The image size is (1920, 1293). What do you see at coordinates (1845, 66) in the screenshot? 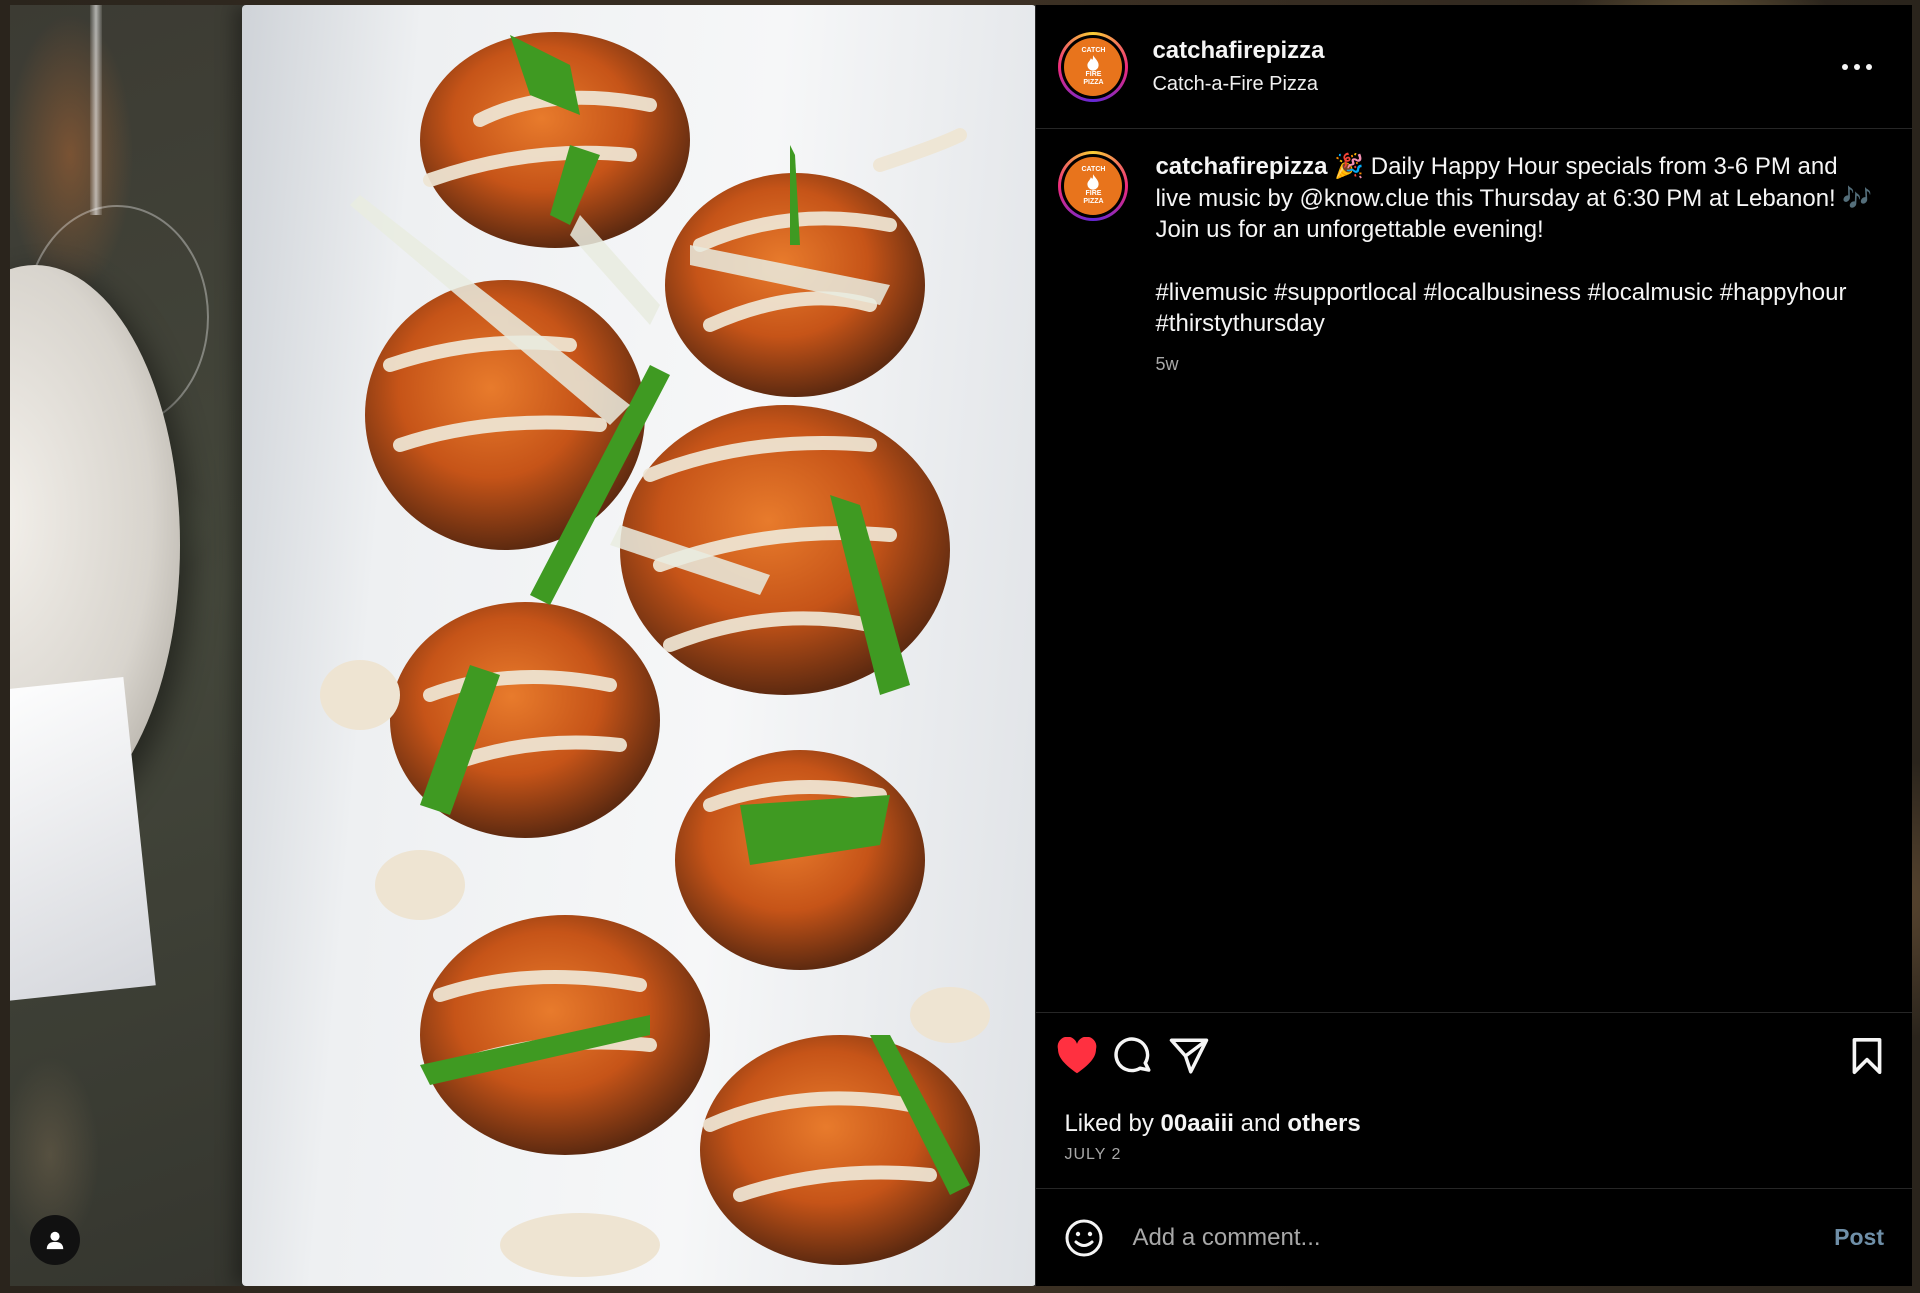
I see `more-icon` at bounding box center [1845, 66].